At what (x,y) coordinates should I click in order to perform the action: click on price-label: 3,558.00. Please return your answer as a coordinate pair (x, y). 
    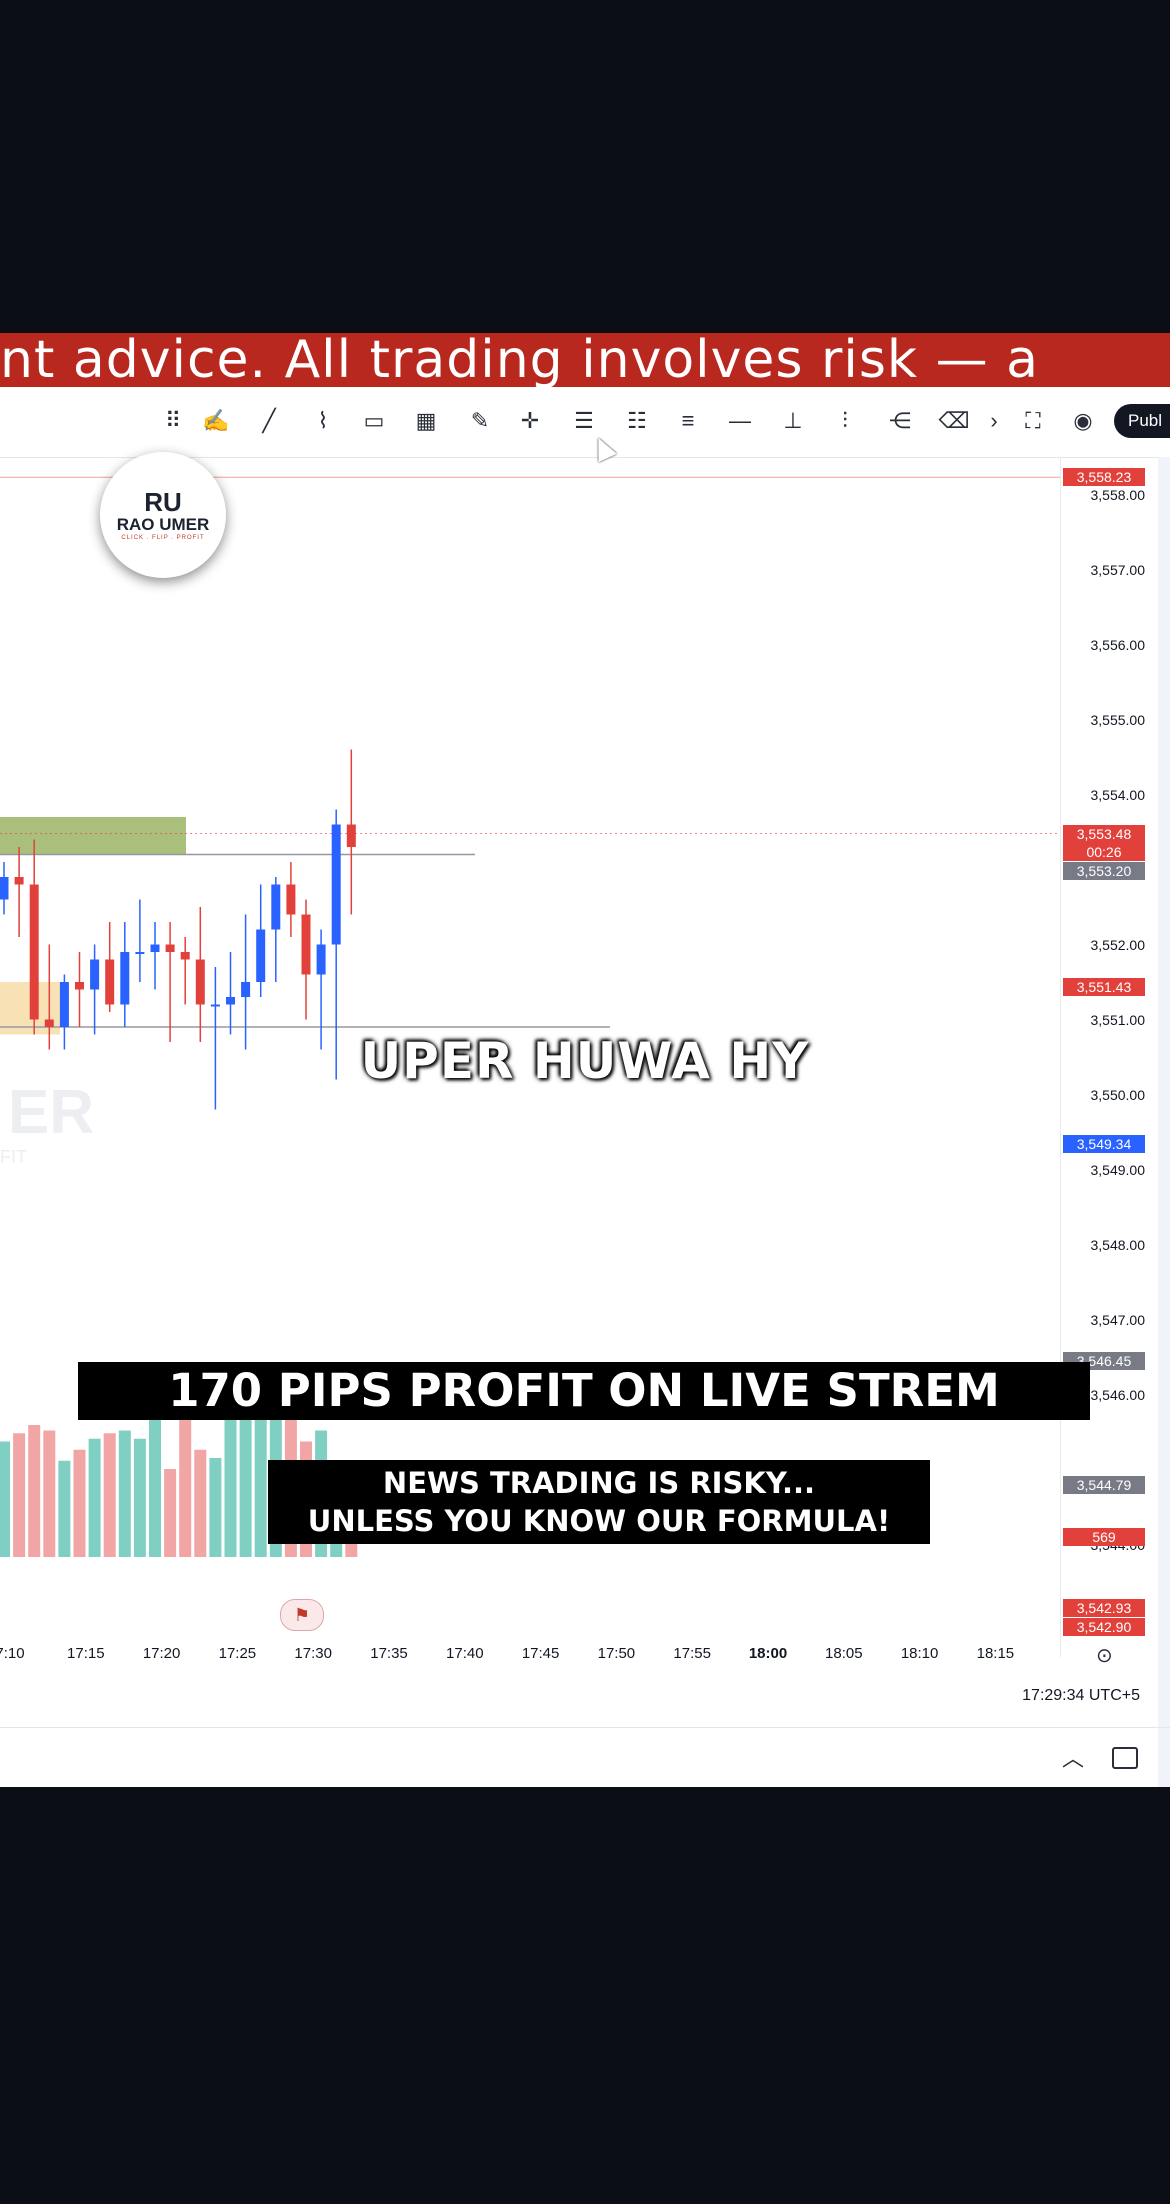
    Looking at the image, I should click on (1118, 494).